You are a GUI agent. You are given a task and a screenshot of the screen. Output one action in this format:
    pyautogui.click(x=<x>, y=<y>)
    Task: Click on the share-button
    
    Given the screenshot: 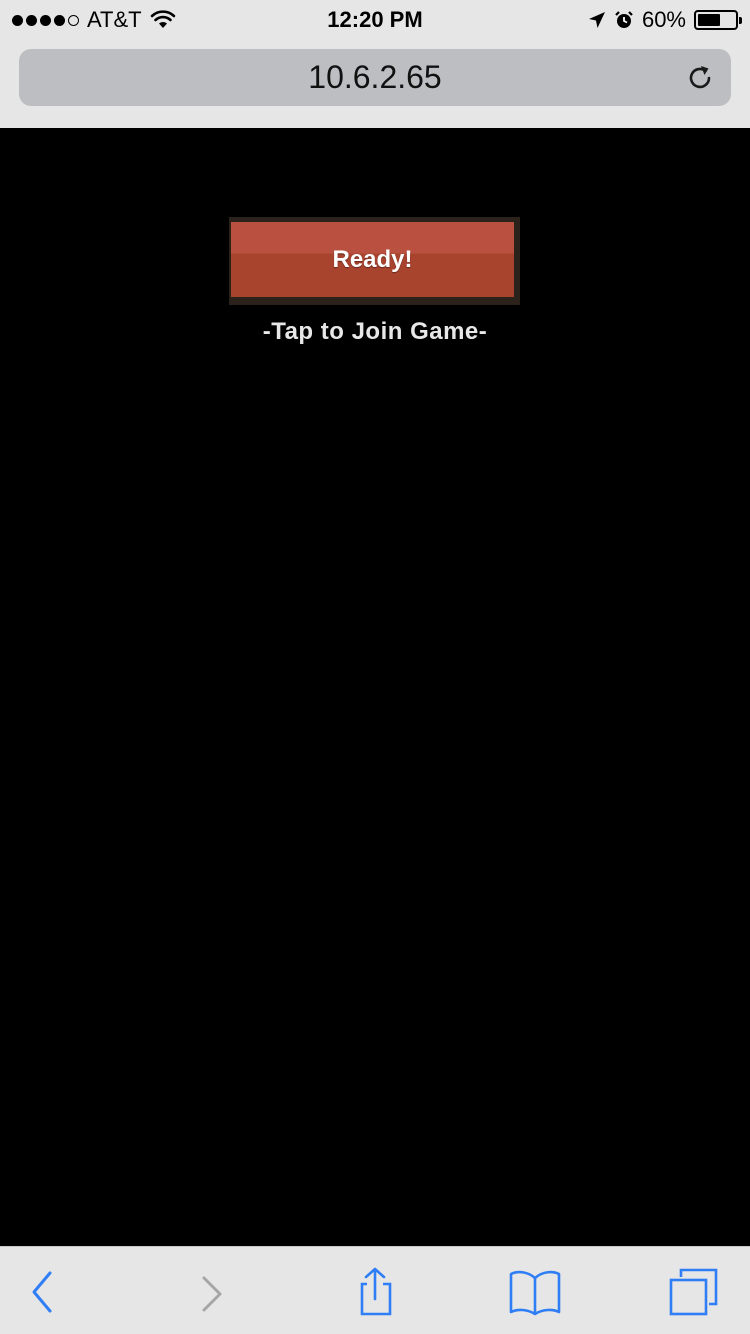 What is the action you would take?
    pyautogui.click(x=375, y=1292)
    